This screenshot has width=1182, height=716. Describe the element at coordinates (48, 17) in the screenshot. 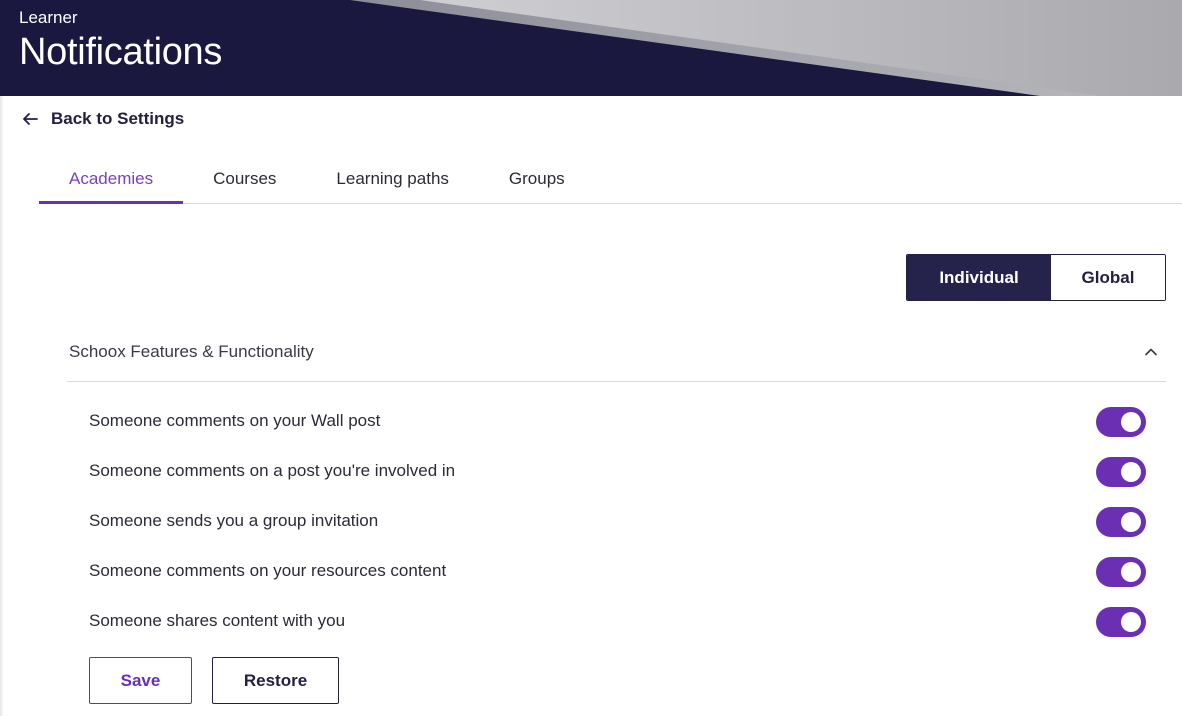

I see `user-role-label: Learner` at that location.